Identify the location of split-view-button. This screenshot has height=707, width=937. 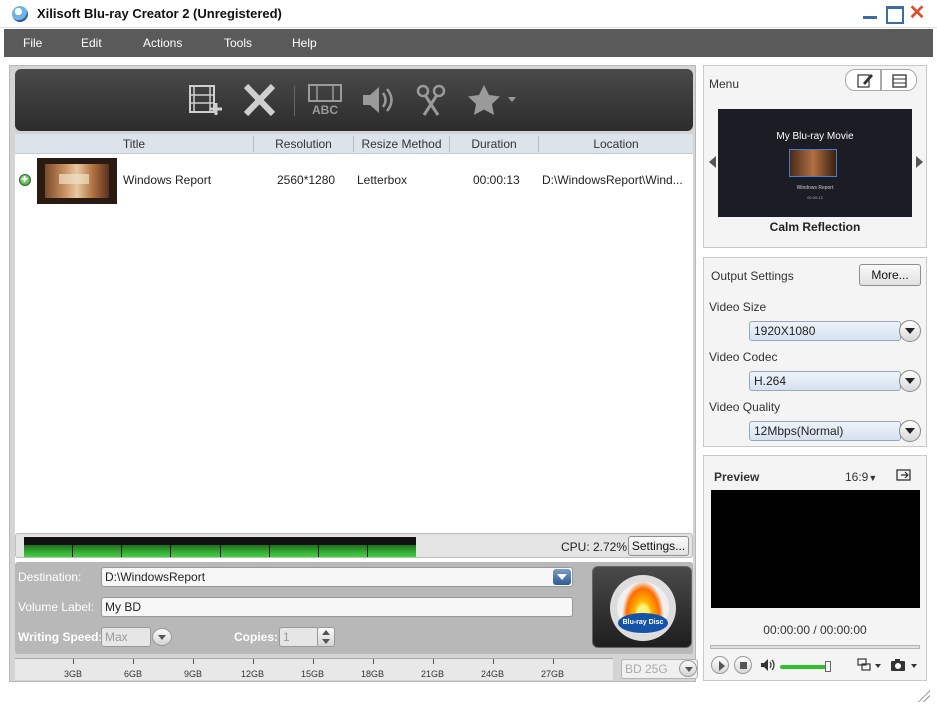
(870, 666).